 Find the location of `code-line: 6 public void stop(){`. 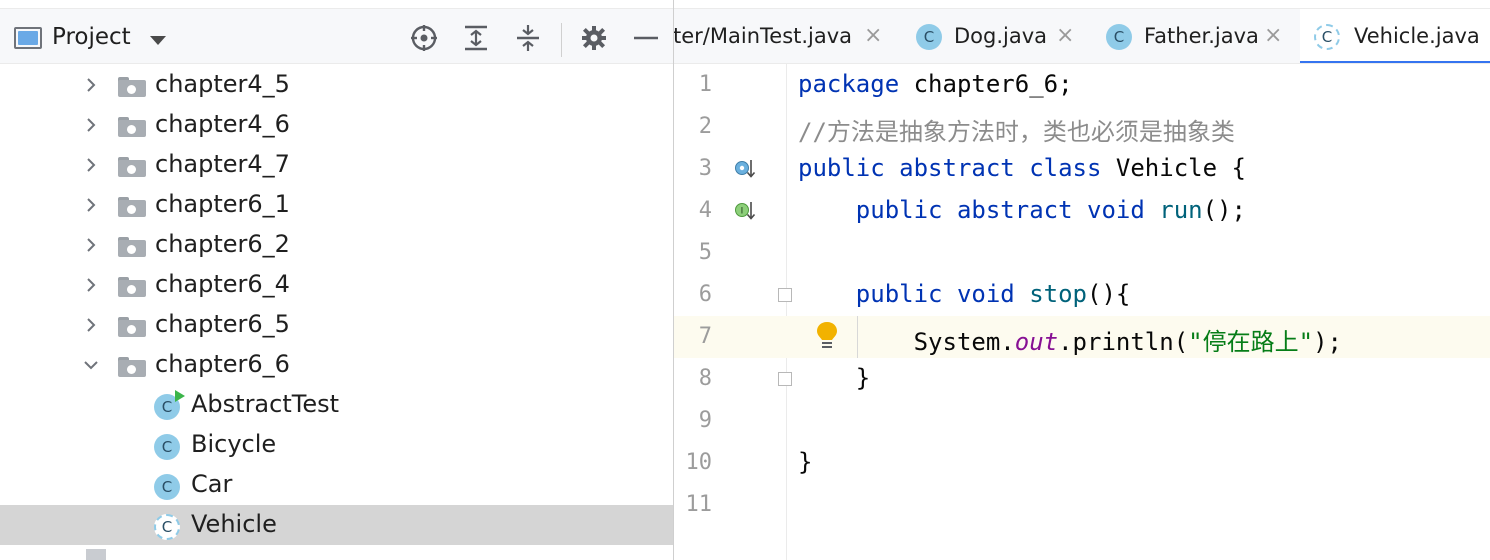

code-line: 6 public void stop(){ is located at coordinates (1082, 295).